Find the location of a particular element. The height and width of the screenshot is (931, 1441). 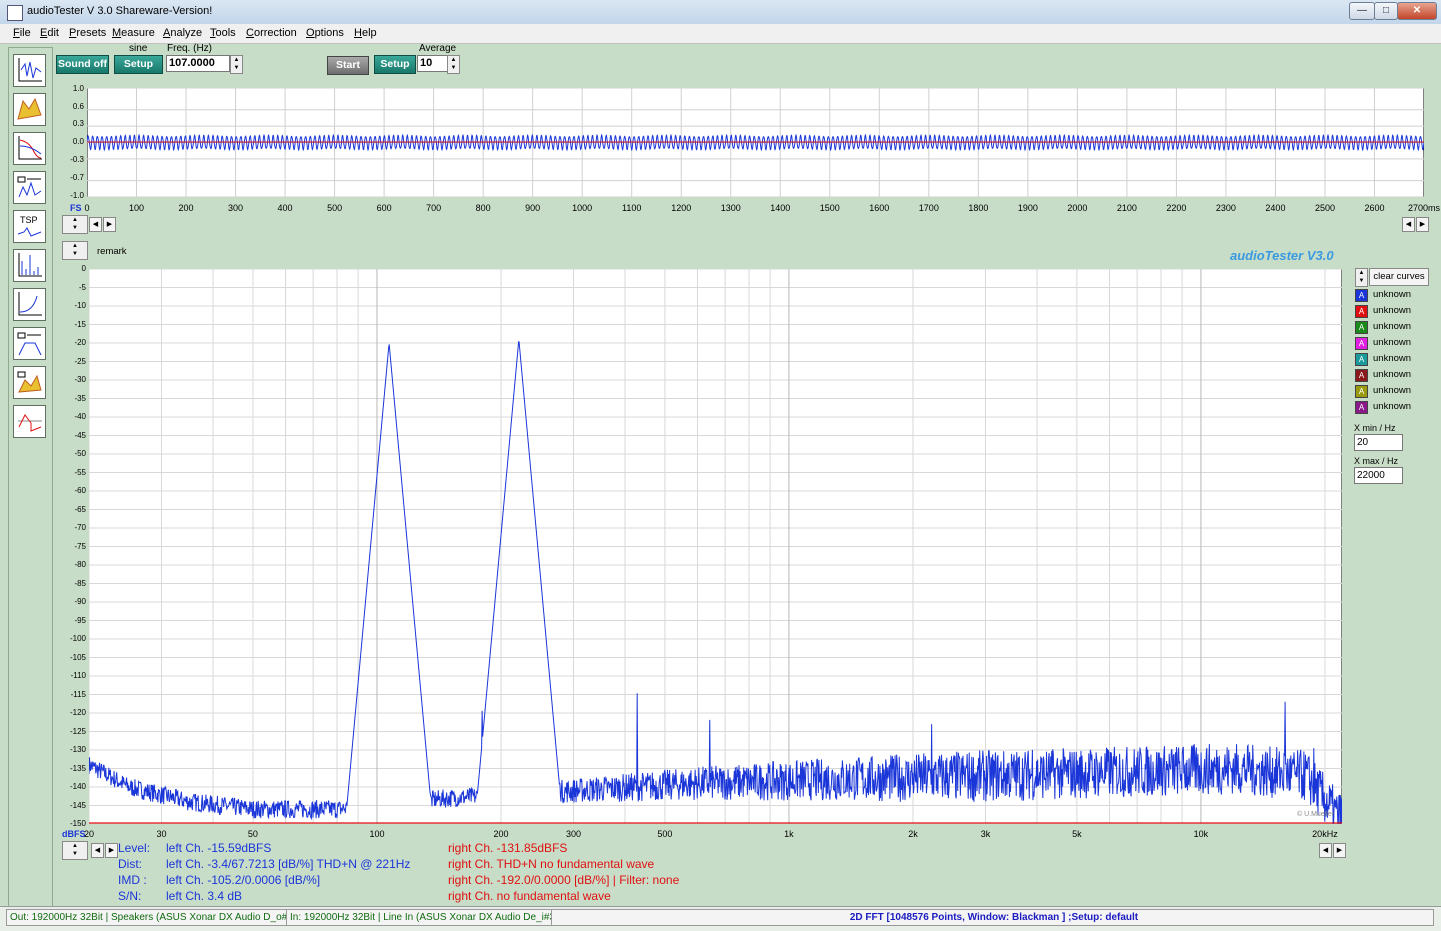

spectrum-x-tick: 2k is located at coordinates (913, 834).